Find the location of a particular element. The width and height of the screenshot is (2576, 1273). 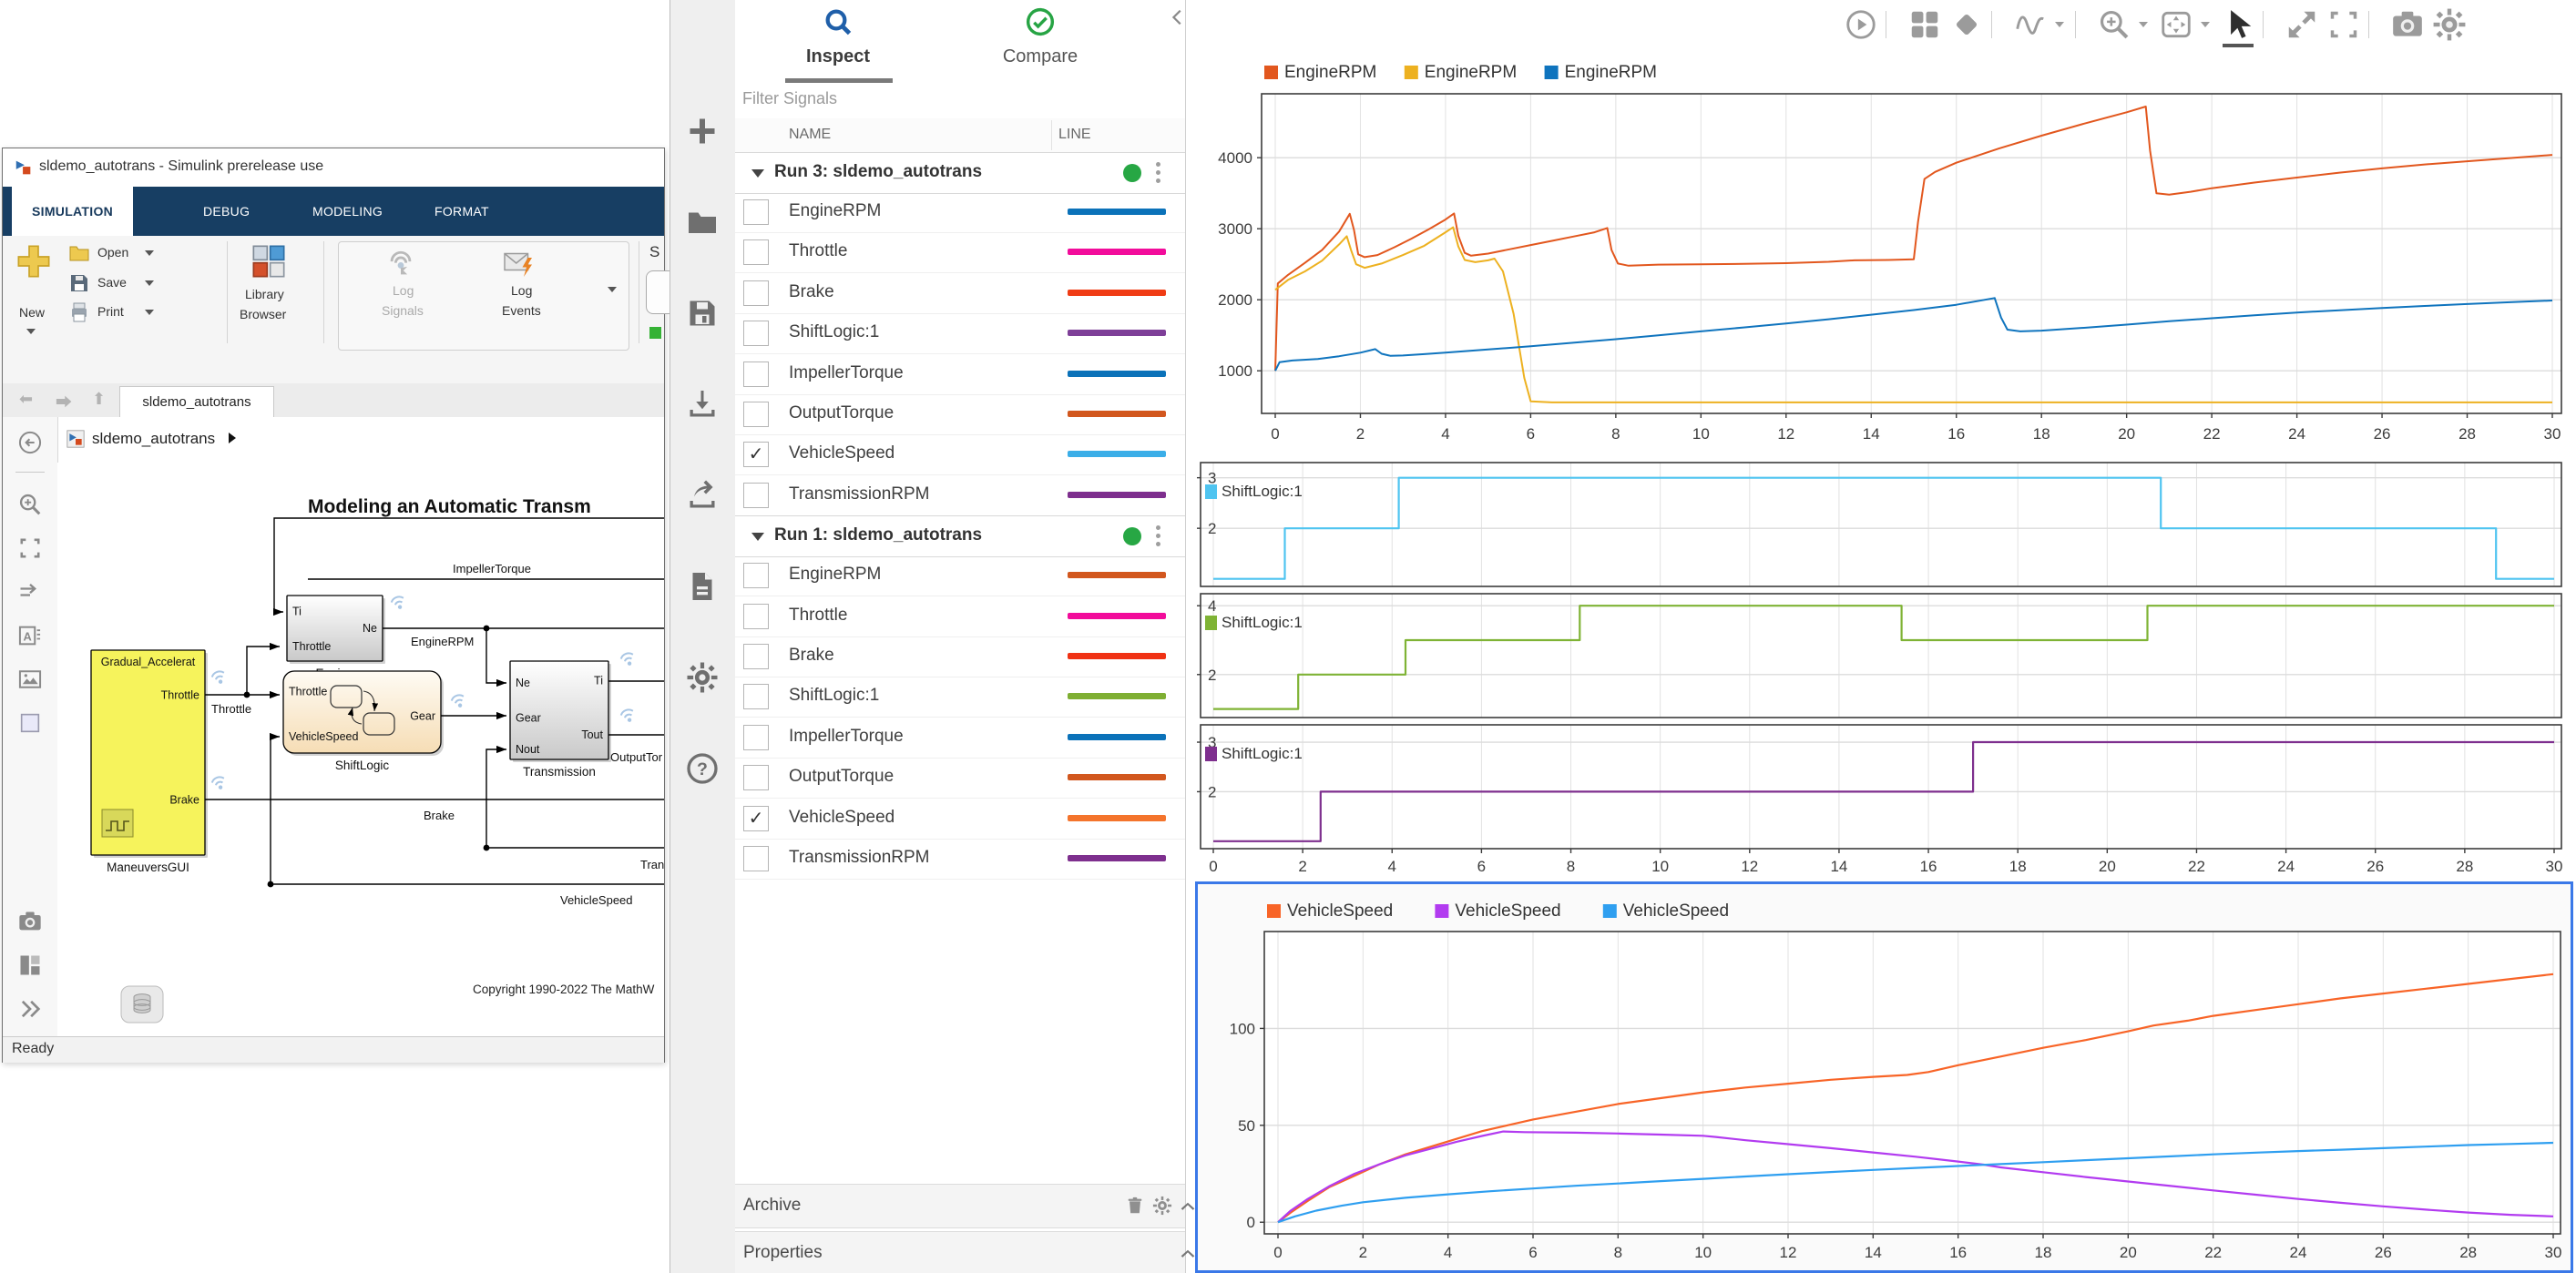

fullscreen-icon is located at coordinates (2343, 25).